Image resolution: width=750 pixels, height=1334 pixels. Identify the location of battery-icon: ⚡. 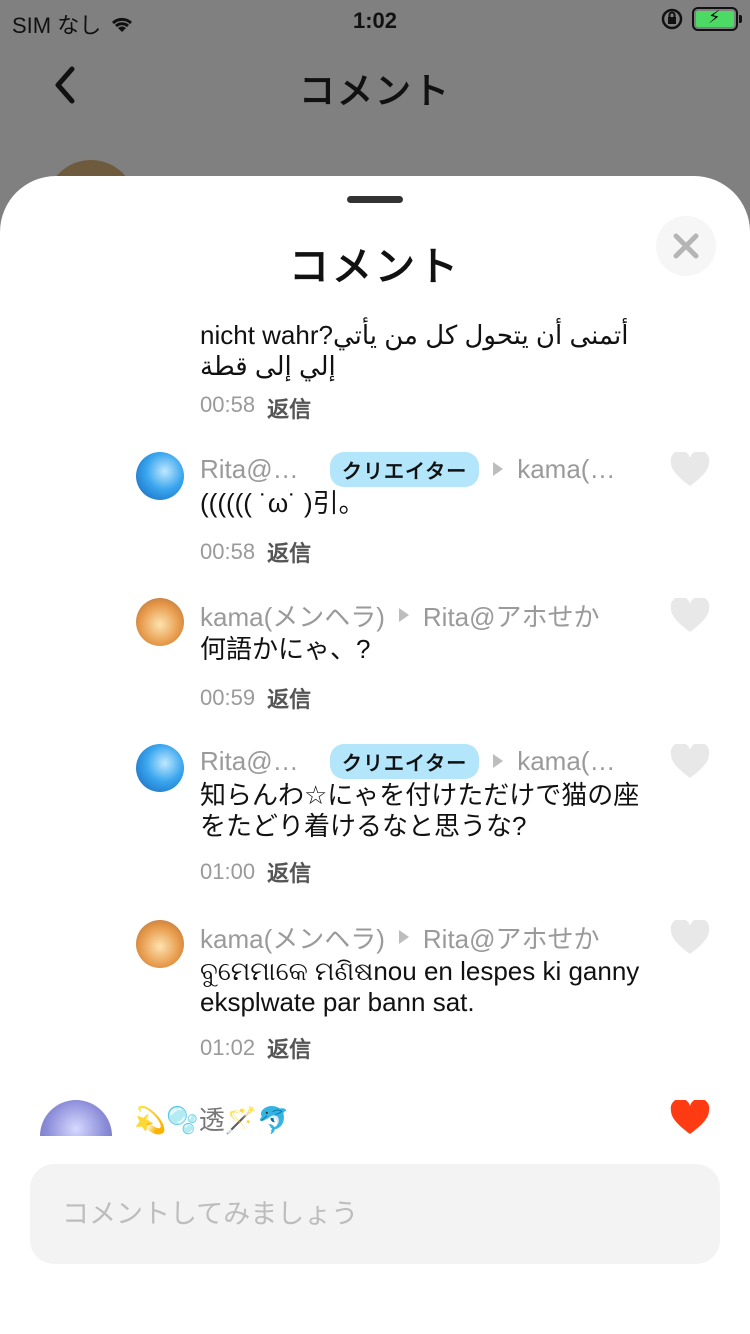
(717, 19).